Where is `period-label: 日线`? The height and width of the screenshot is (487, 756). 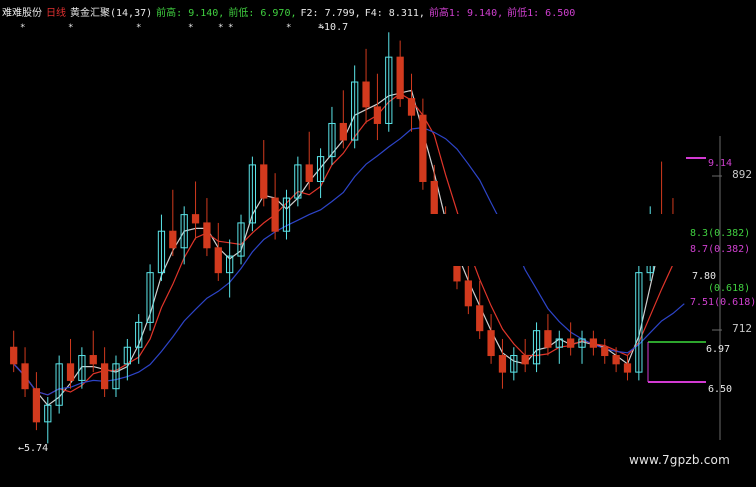
period-label: 日线 is located at coordinates (56, 13).